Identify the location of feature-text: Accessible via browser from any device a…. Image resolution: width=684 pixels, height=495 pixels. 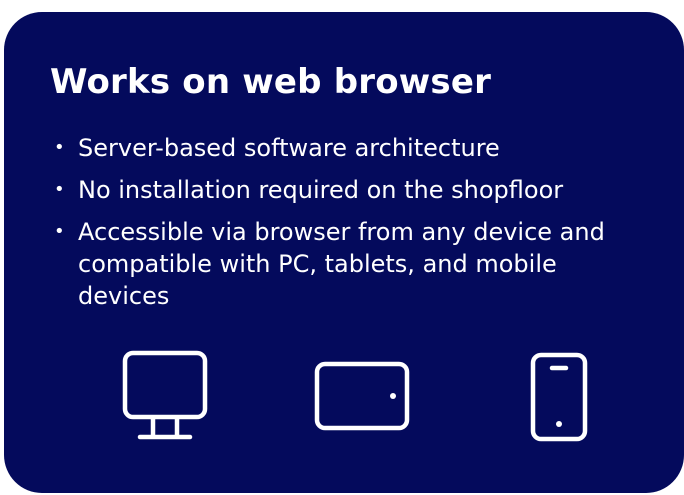
(341, 264).